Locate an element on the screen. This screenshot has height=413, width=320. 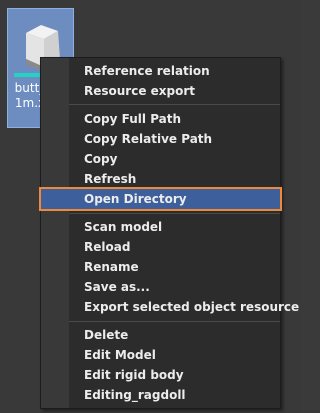
menu-item-resource-export: Resource export is located at coordinates (160, 91).